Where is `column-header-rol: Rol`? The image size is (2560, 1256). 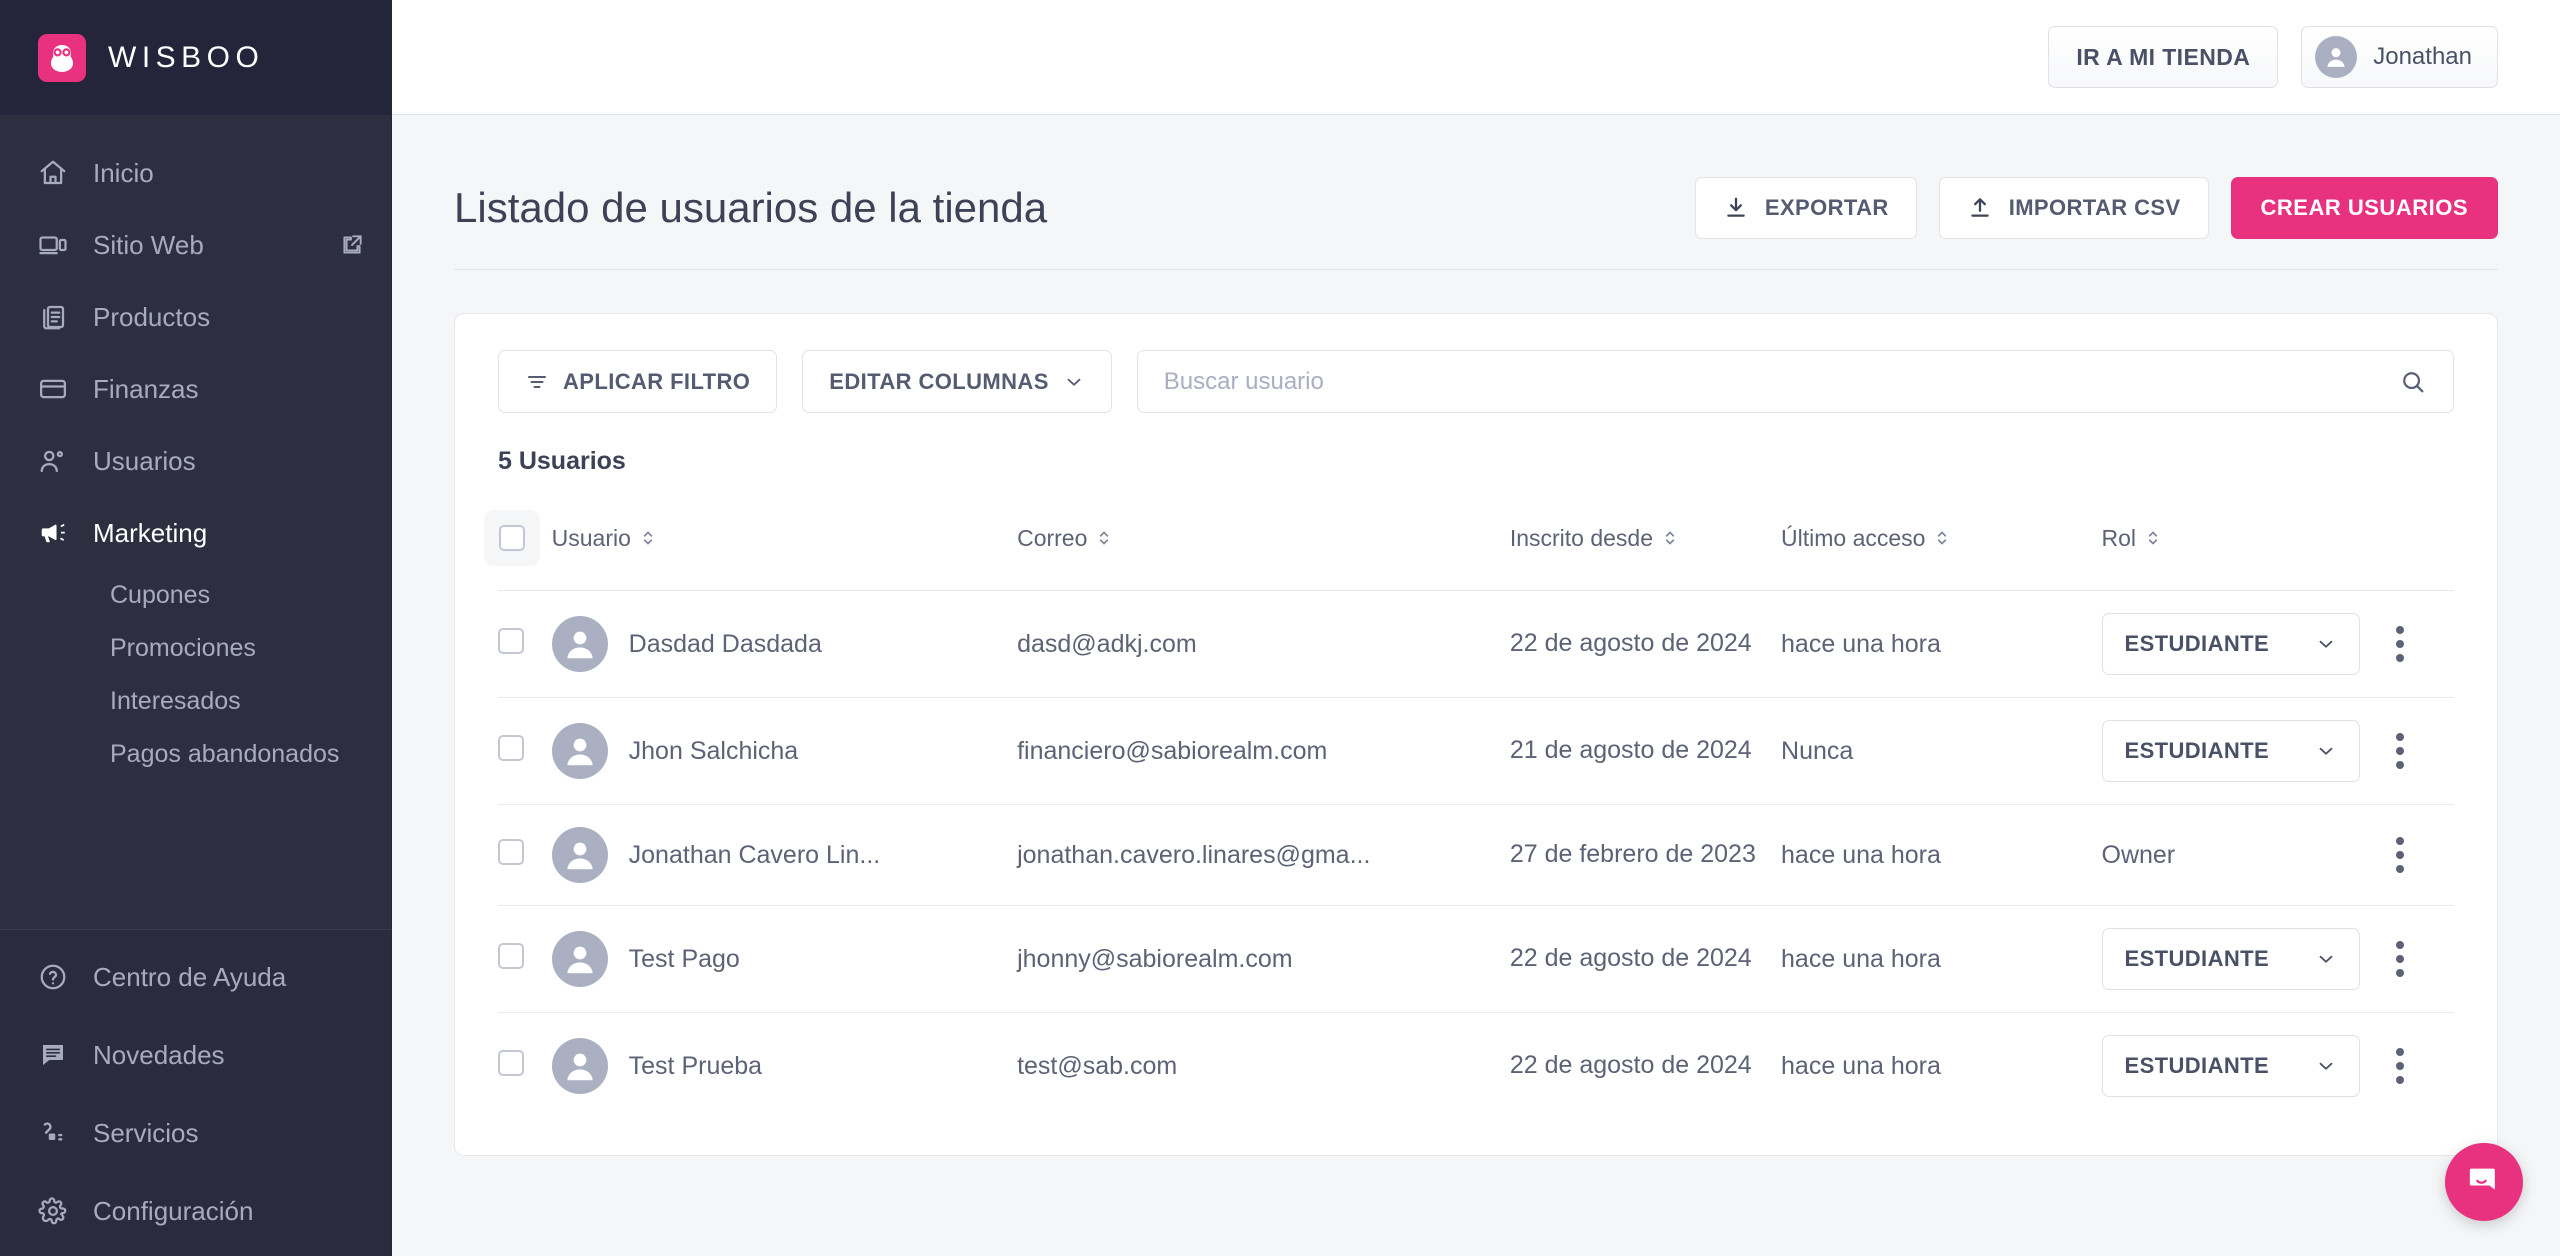
column-header-rol: Rol is located at coordinates (2240, 541).